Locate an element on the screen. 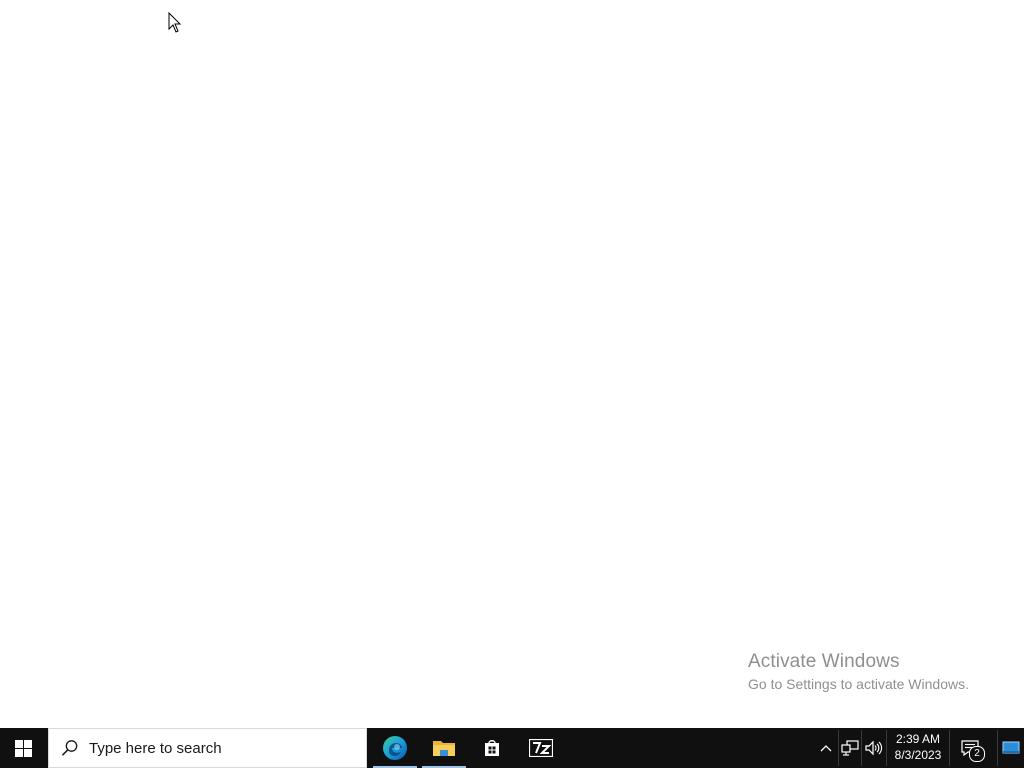 Image resolution: width=1024 pixels, height=768 pixels. search-icon is located at coordinates (70, 748).